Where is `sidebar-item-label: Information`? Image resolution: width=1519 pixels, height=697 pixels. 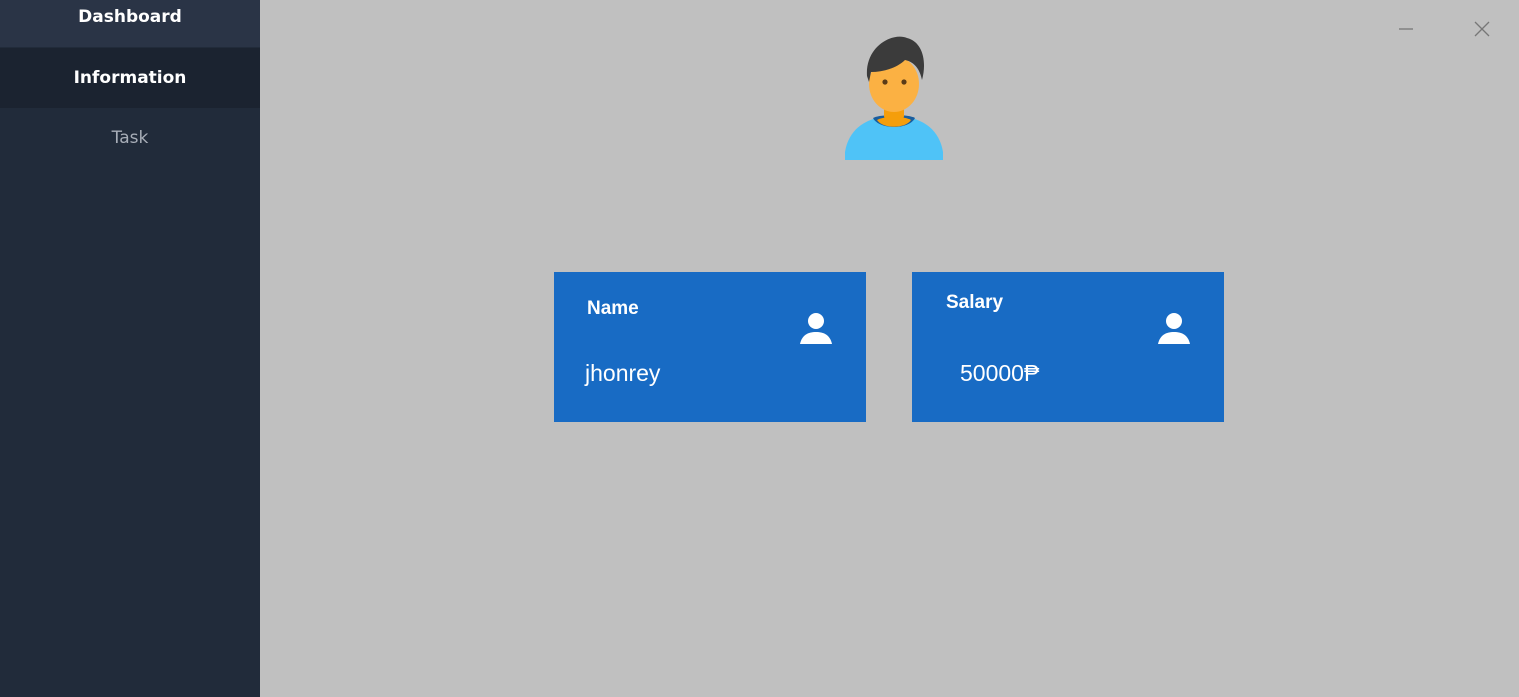
sidebar-item-label: Information is located at coordinates (130, 78).